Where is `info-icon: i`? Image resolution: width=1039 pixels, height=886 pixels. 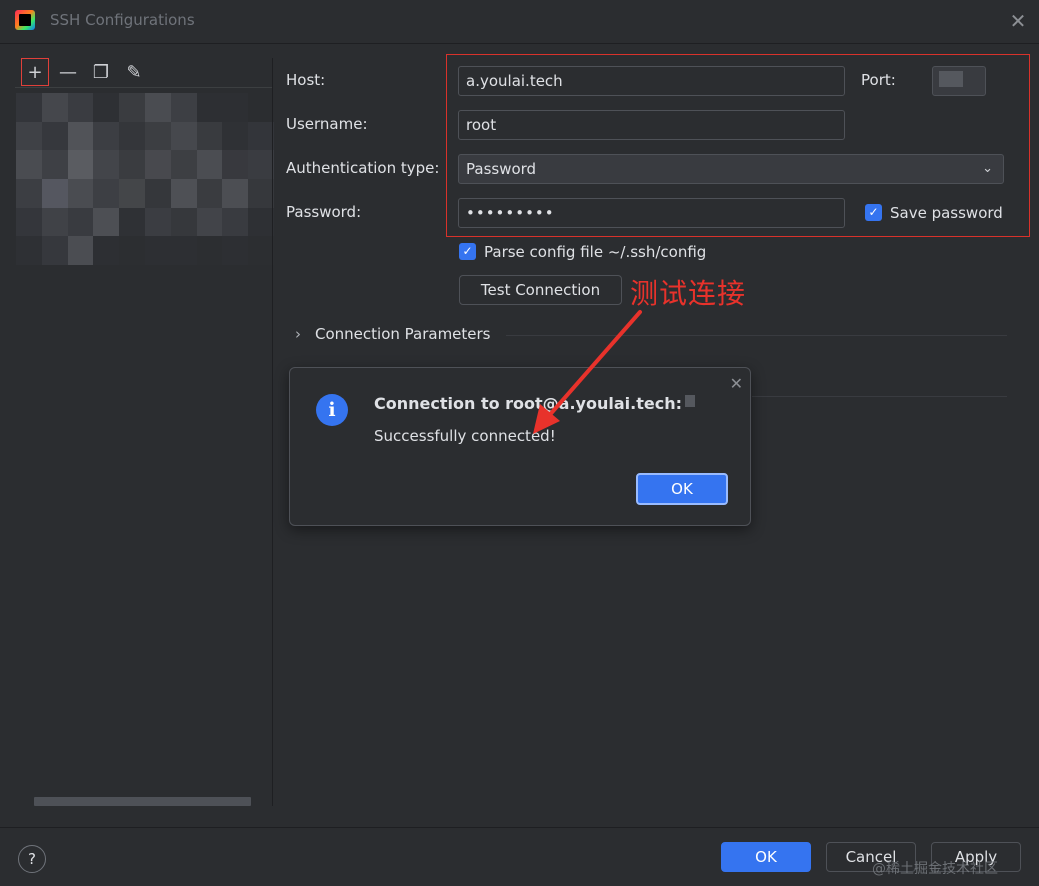
info-icon: i is located at coordinates (332, 410).